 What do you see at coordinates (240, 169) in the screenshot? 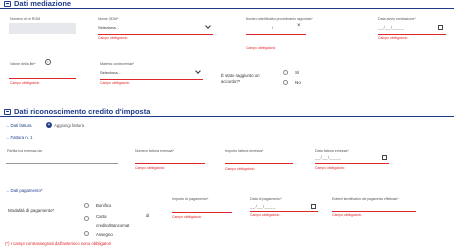
I see `importo-fattura-error: Campo obbligatorio` at bounding box center [240, 169].